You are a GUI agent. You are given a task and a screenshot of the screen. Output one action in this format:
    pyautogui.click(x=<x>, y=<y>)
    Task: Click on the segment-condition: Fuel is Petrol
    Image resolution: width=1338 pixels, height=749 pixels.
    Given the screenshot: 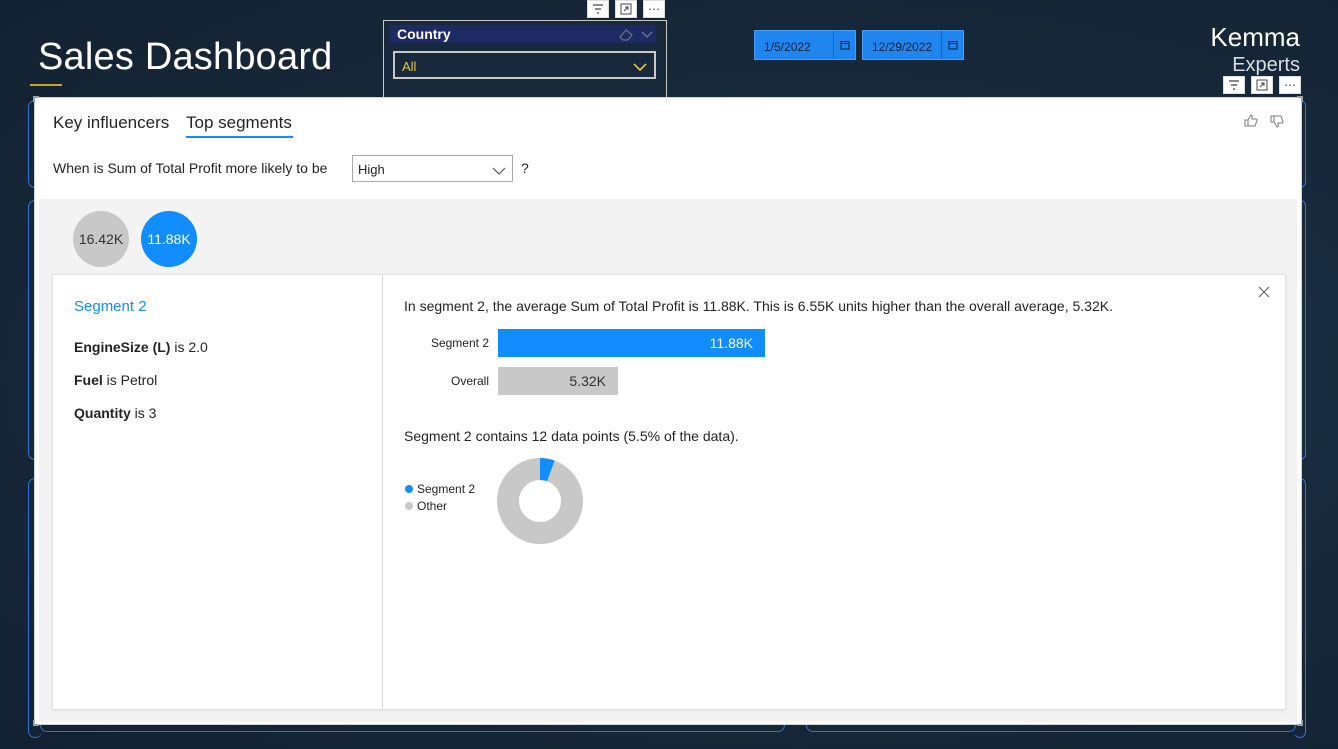 What is the action you would take?
    pyautogui.click(x=116, y=380)
    